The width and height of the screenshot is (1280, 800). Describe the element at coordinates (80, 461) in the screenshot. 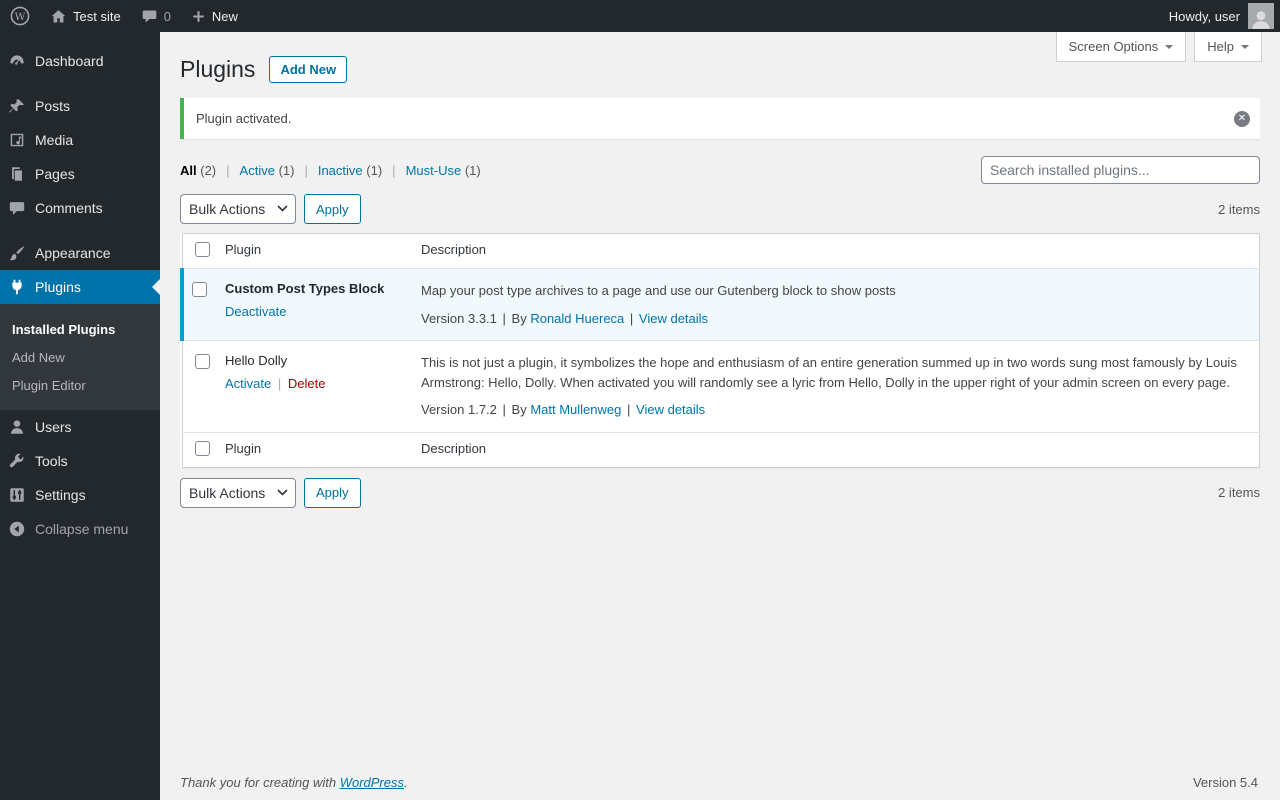

I see `sidebar-item-tools: Tools` at that location.